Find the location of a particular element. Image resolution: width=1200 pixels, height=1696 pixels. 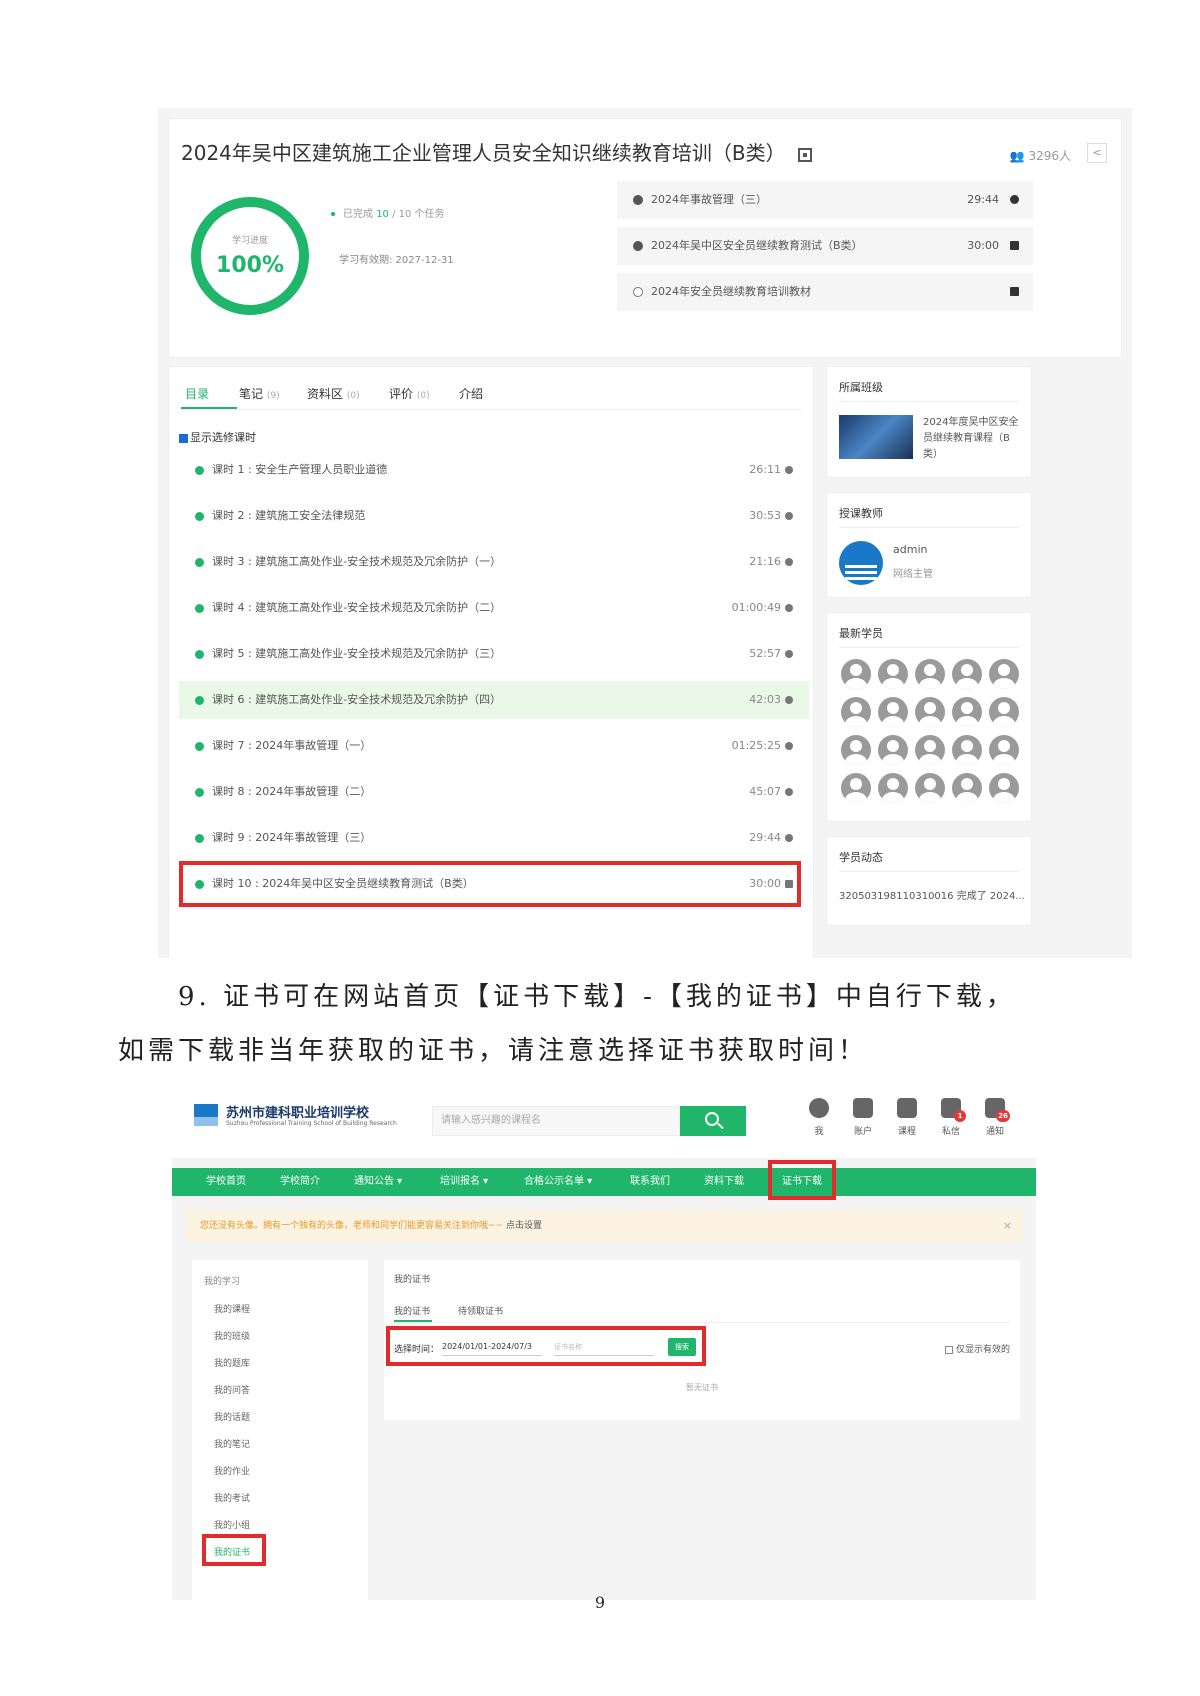

school-logo-icon is located at coordinates (206, 1115).